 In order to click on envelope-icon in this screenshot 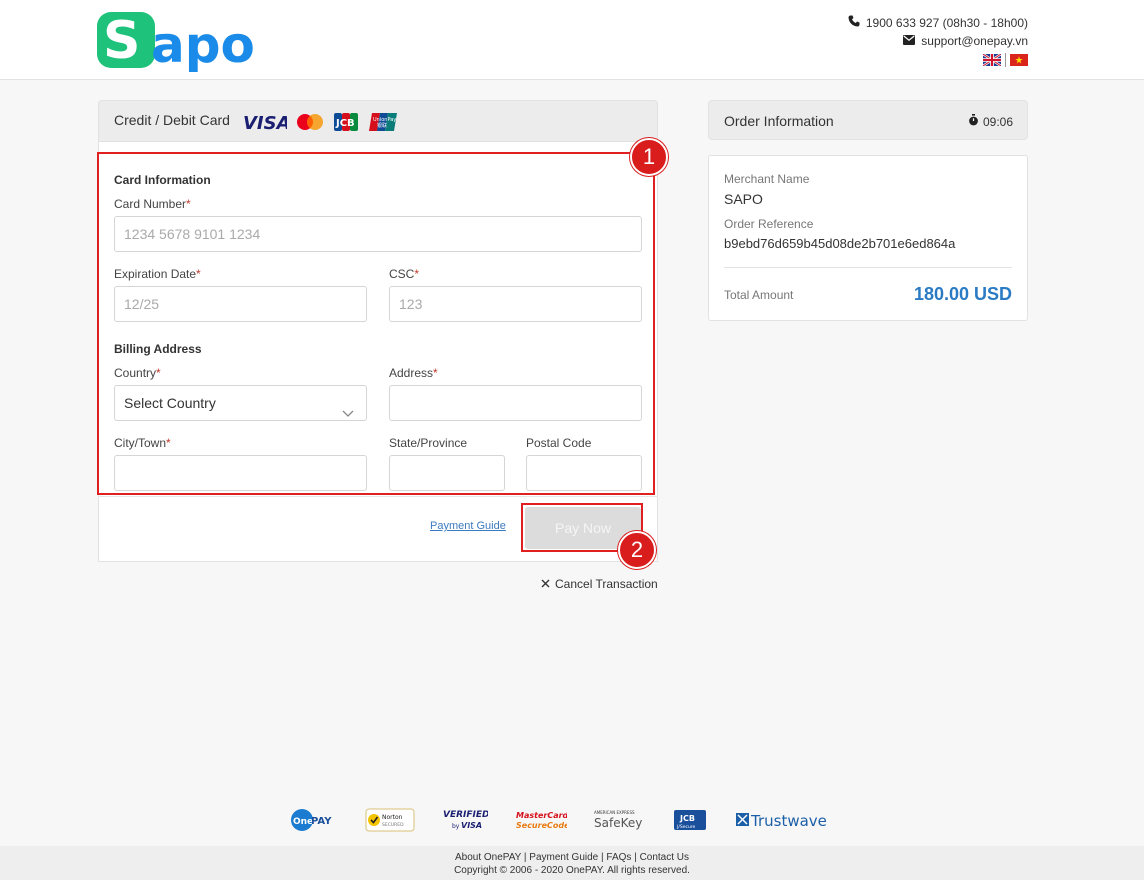, I will do `click(909, 41)`.